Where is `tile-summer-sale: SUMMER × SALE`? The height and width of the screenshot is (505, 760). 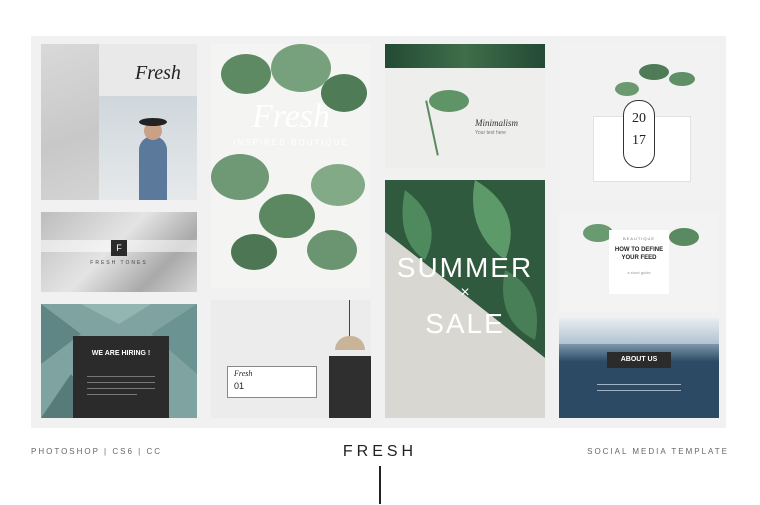
tile-summer-sale: SUMMER × SALE is located at coordinates (465, 299).